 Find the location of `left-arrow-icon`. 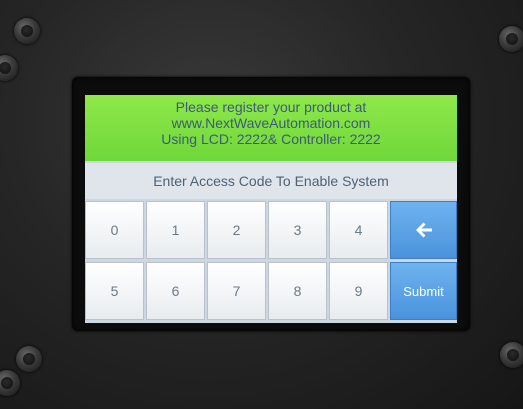

left-arrow-icon is located at coordinates (423, 230).